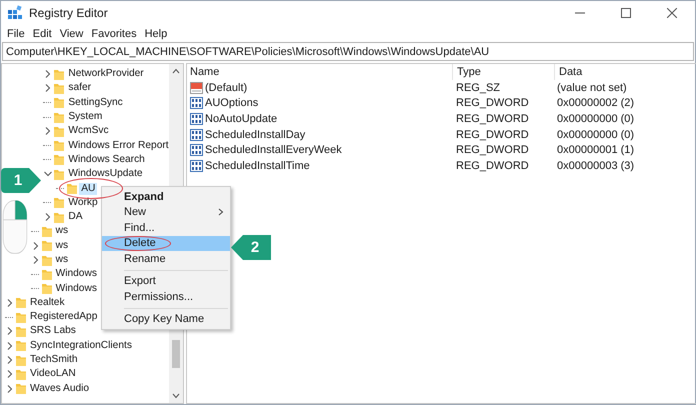  Describe the element at coordinates (273, 150) in the screenshot. I see `value-name: ScheduledInstallEveryWeek` at that location.